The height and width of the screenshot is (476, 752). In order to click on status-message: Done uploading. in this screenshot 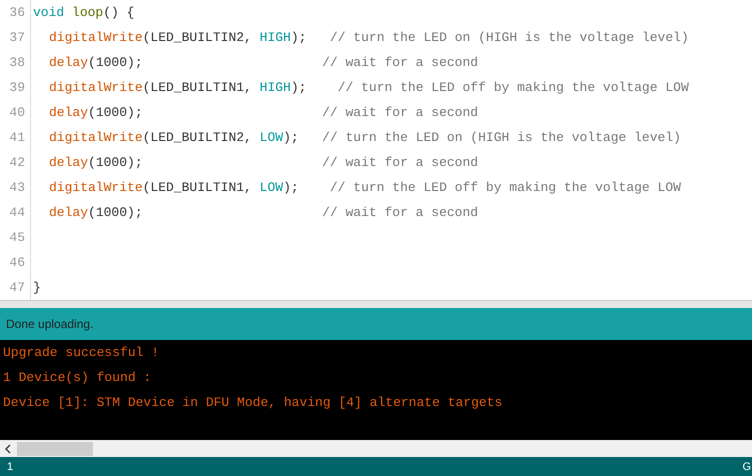, I will do `click(50, 324)`.